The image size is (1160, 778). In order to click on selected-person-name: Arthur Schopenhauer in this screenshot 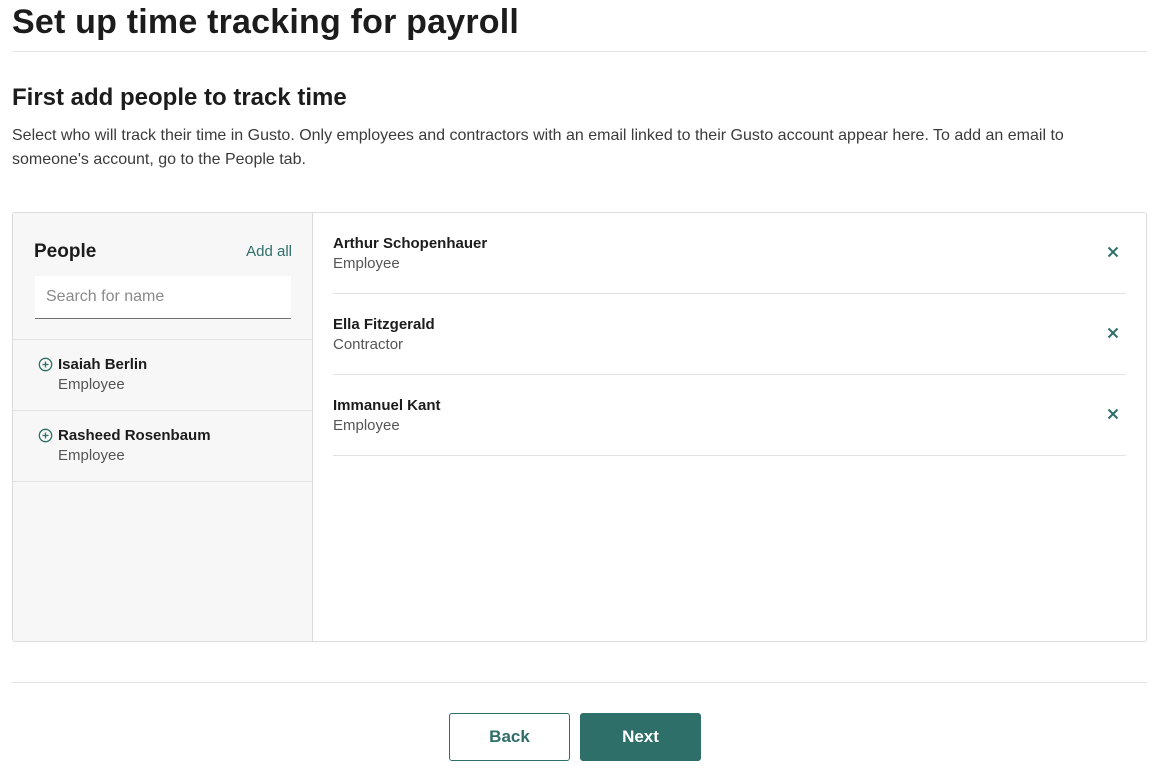, I will do `click(410, 243)`.